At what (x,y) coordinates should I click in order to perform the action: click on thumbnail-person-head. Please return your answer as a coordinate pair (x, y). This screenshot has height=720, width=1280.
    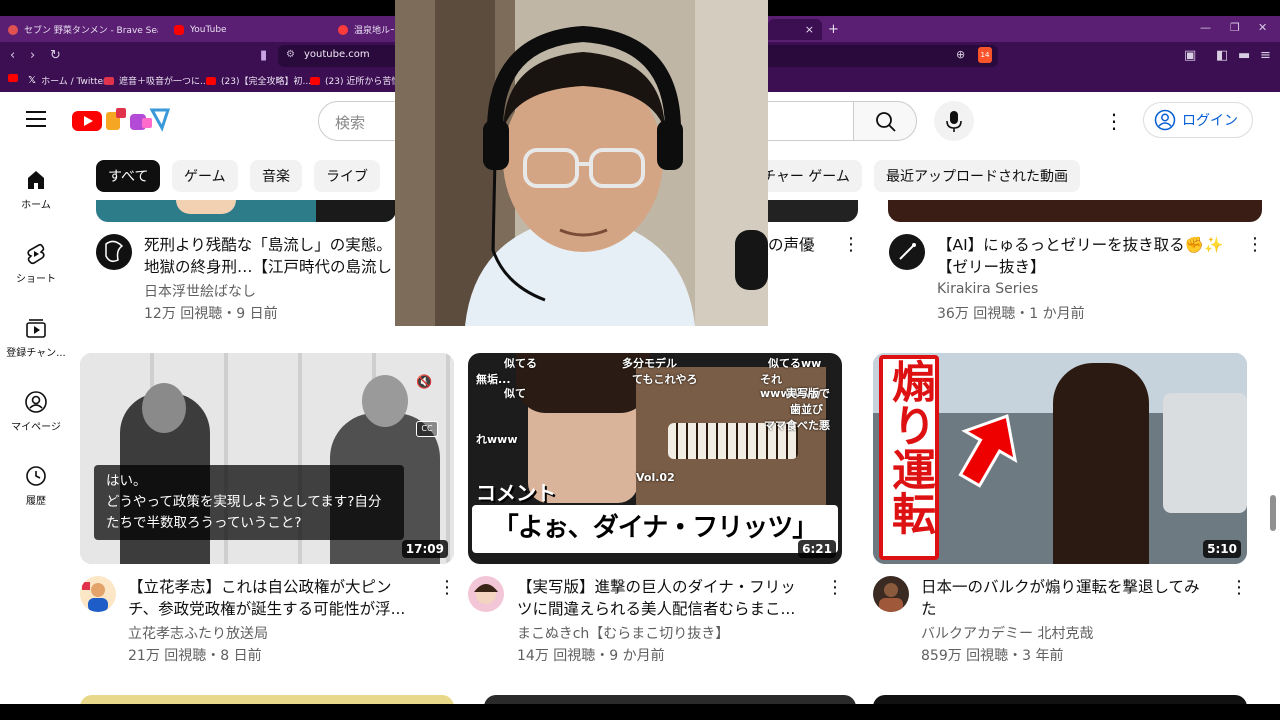
    Looking at the image, I should click on (385, 401).